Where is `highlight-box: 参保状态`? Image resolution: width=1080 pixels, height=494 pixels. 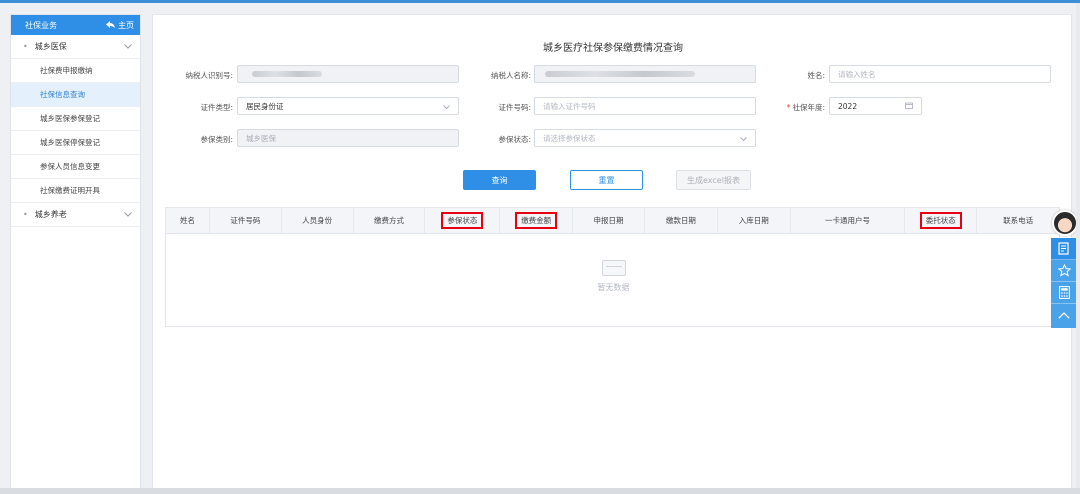
highlight-box: 参保状态 is located at coordinates (462, 220).